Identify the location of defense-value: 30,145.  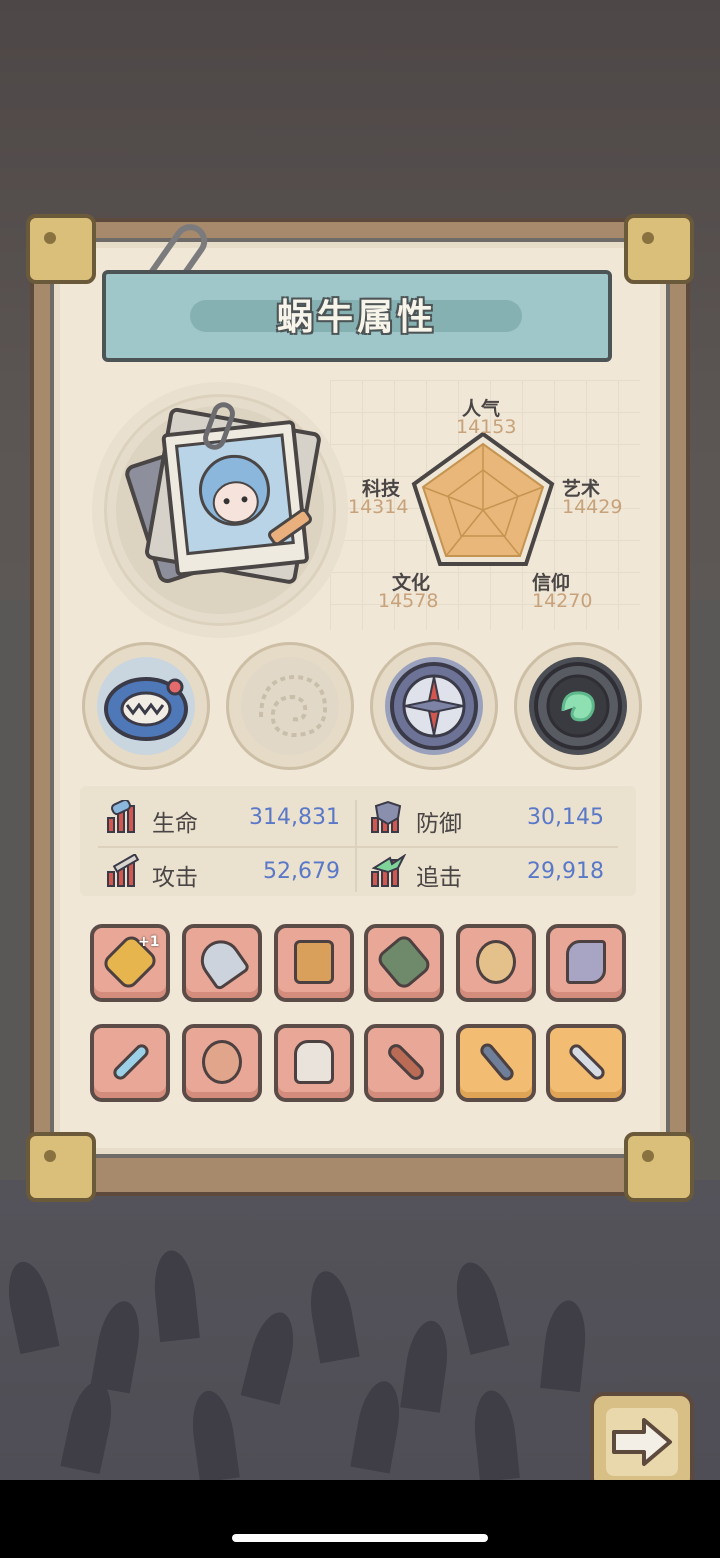
(565, 817).